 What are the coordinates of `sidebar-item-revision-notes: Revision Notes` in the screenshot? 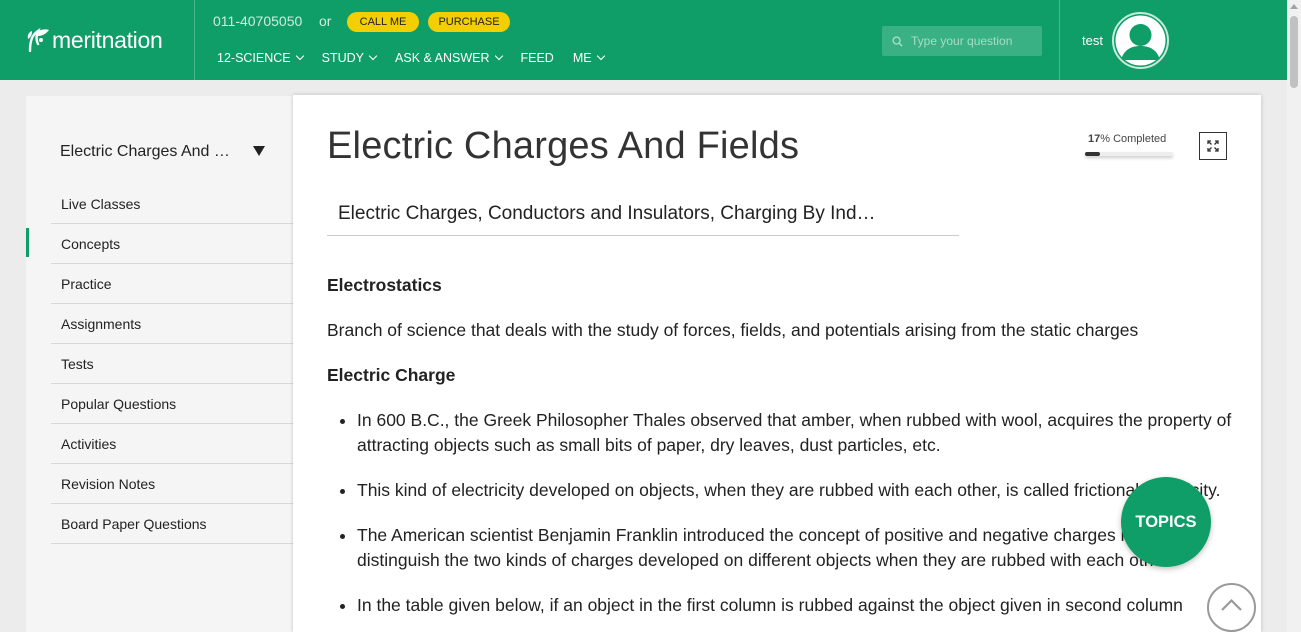 It's located at (172, 484).